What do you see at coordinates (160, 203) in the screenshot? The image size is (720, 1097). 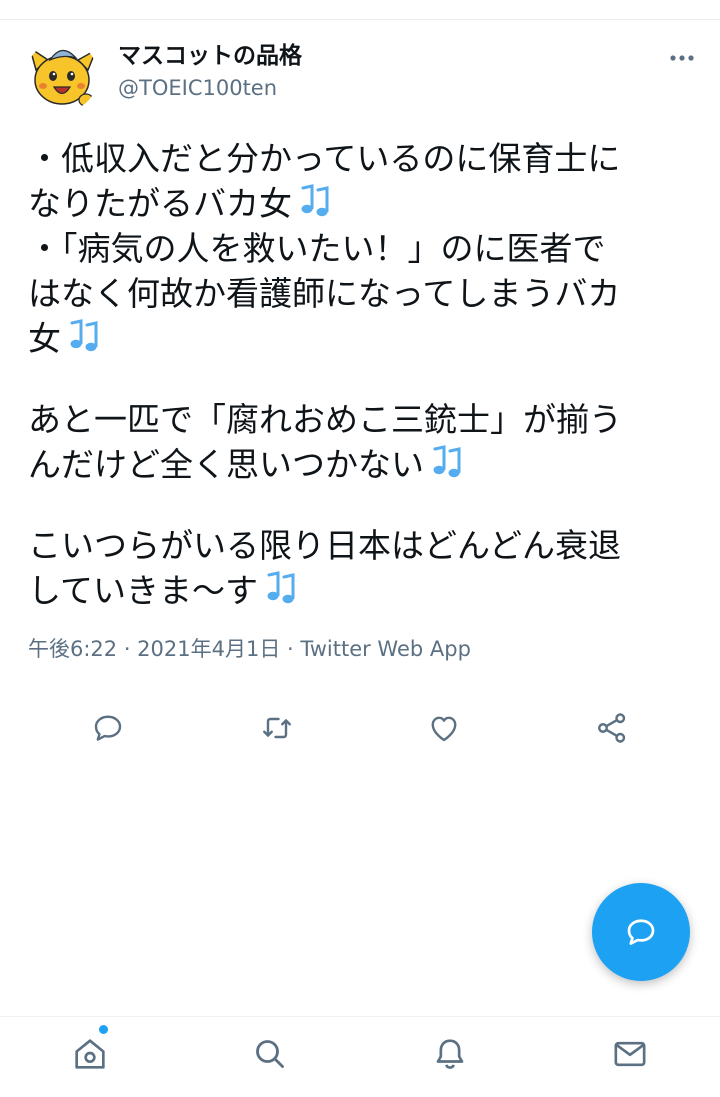 I see `tweet-line-text: なりたがるバカ女` at bounding box center [160, 203].